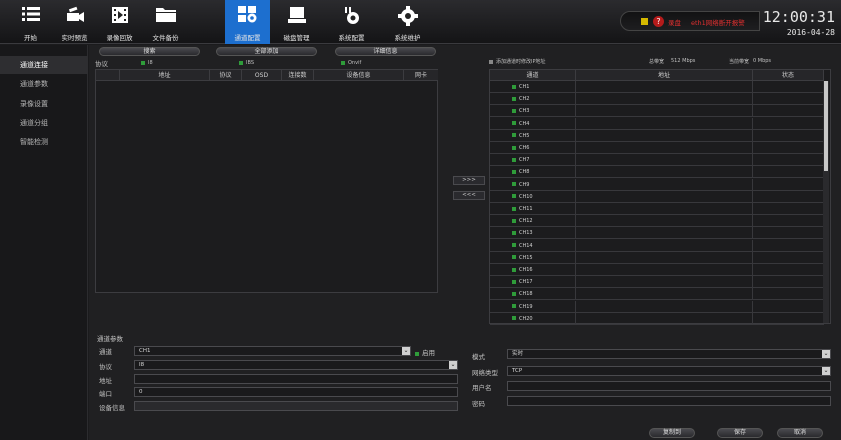 The height and width of the screenshot is (440, 841). What do you see at coordinates (141, 392) in the screenshot?
I see `port-field-value: 0` at bounding box center [141, 392].